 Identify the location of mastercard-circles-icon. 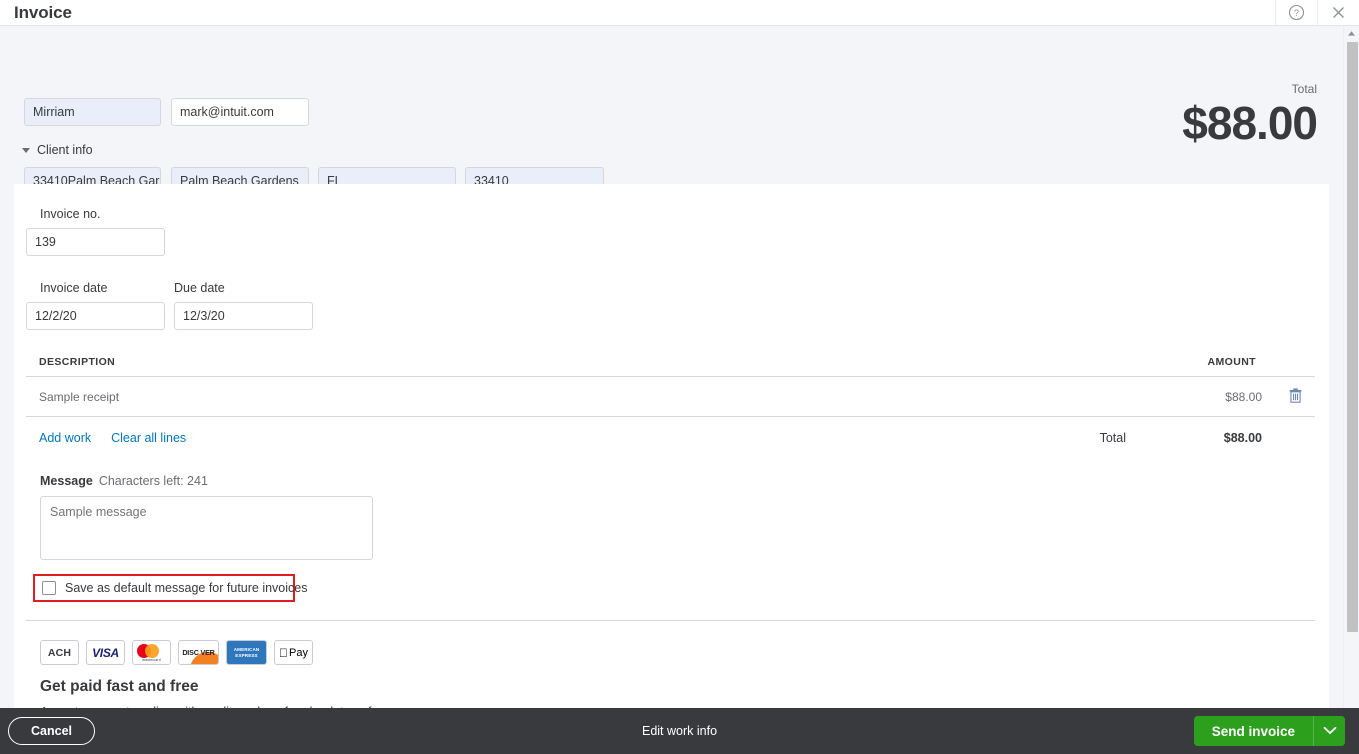
(151, 650).